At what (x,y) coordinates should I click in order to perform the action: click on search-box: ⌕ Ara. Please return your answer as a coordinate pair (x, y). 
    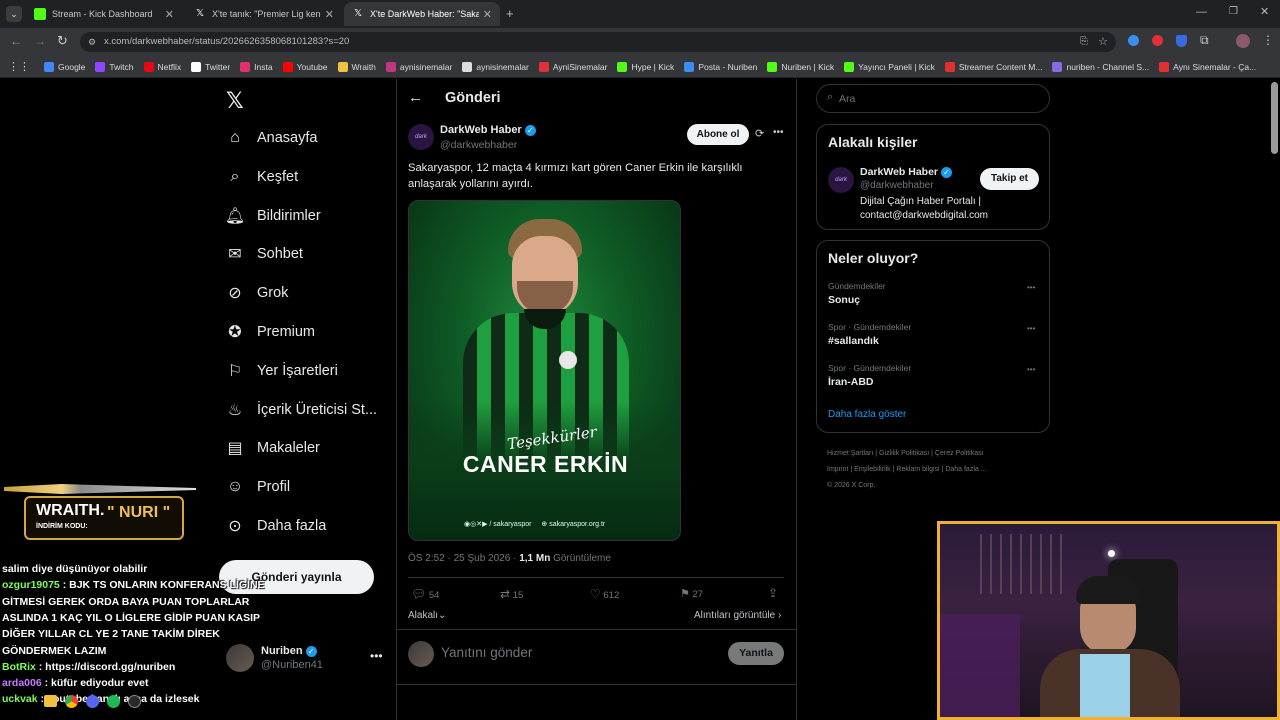
    Looking at the image, I should click on (933, 98).